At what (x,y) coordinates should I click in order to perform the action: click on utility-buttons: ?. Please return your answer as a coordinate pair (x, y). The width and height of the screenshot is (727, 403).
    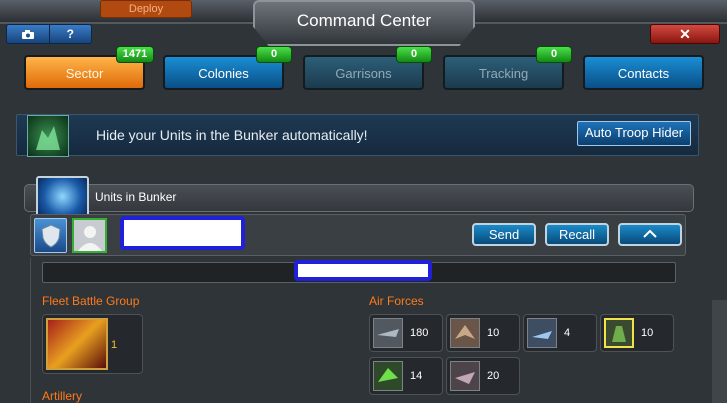
    Looking at the image, I should click on (49, 34).